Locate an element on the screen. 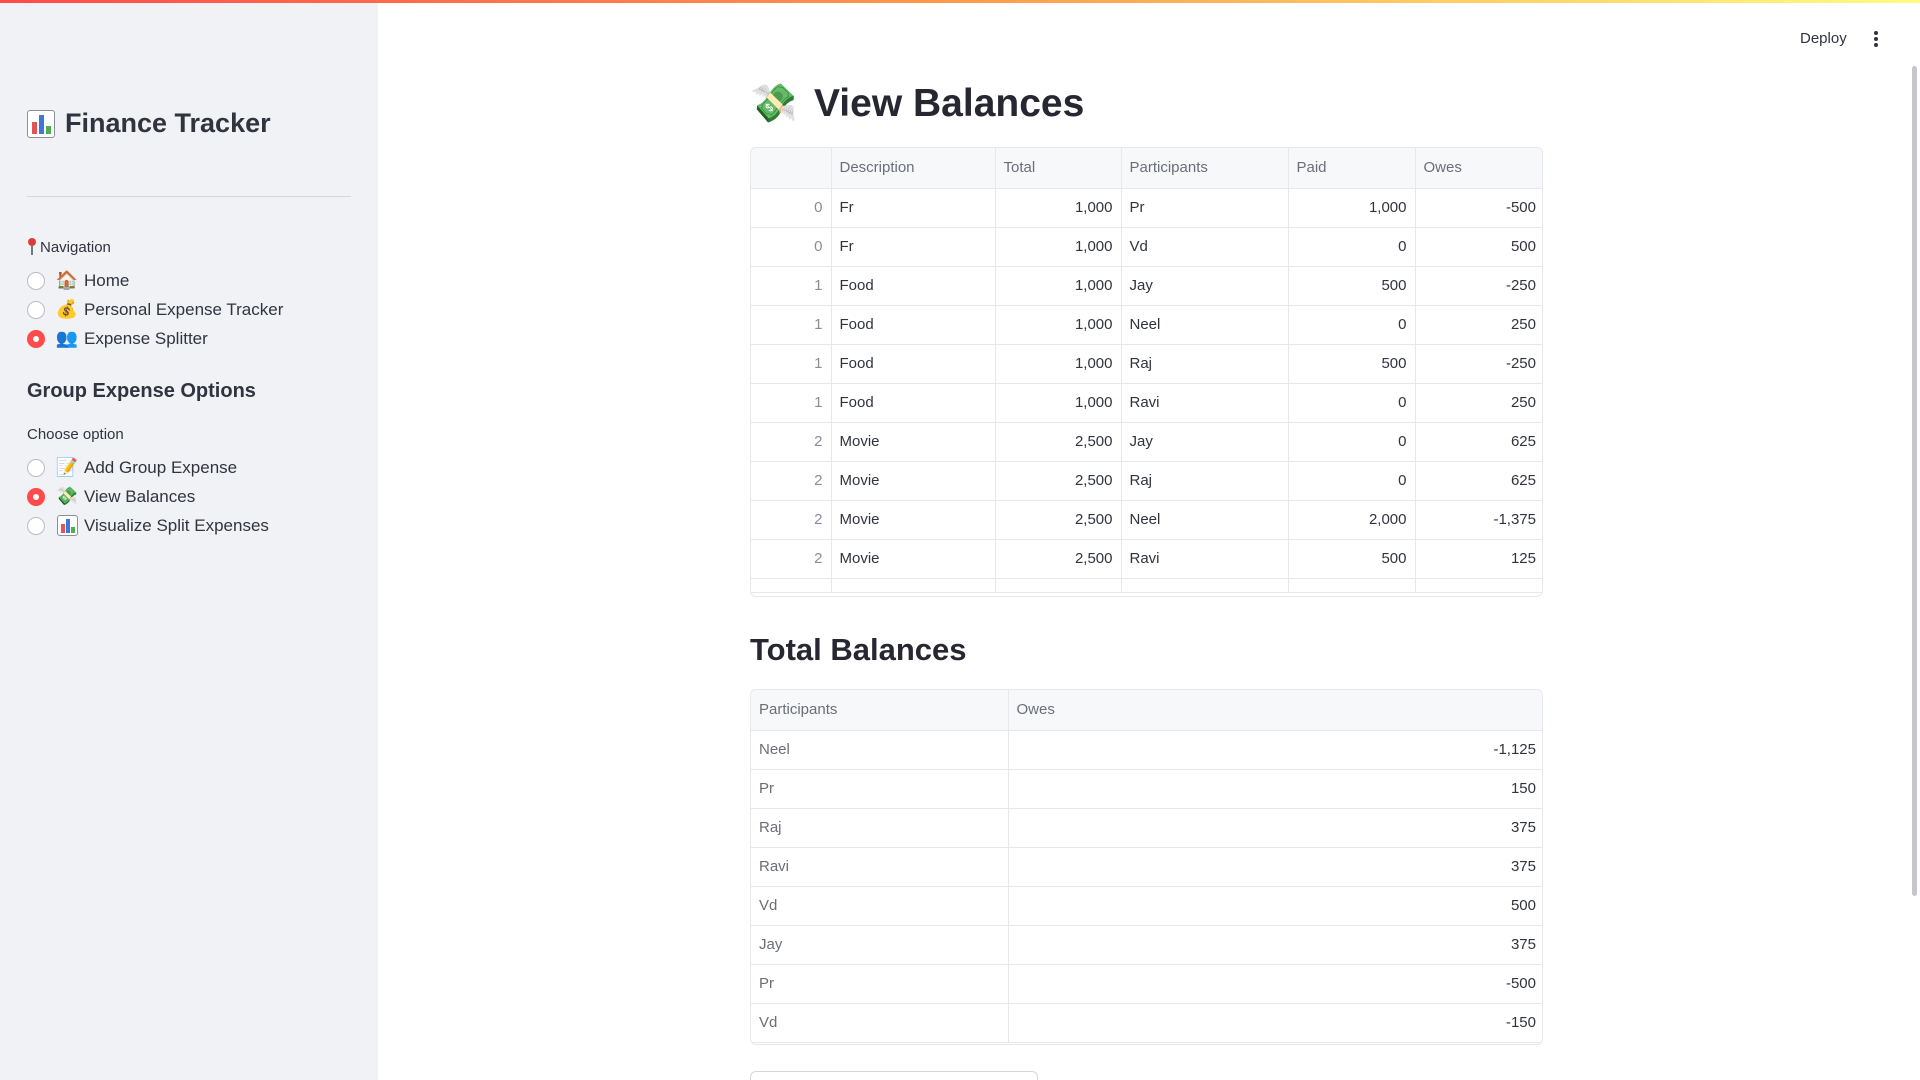 Image resolution: width=1920 pixels, height=1080 pixels. cell-owes: 150 is located at coordinates (1275, 789).